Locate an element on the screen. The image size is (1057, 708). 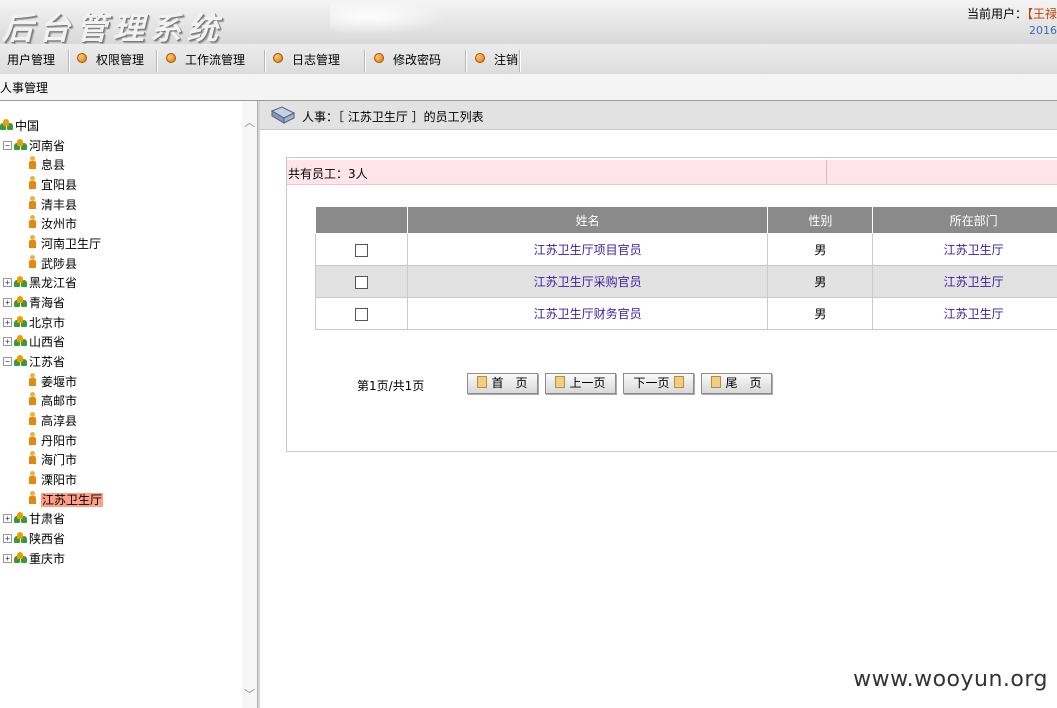
menu-label: 用户管理 is located at coordinates (31, 60).